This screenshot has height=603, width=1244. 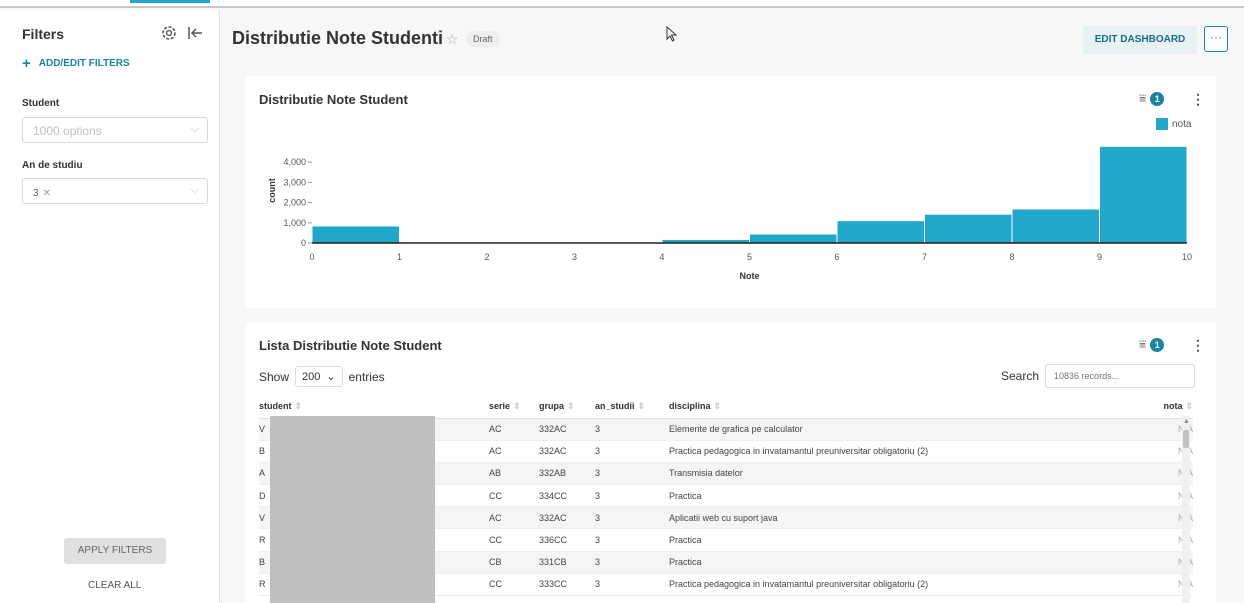 I want to click on column-header-grupa: grupa ⇕, so click(x=567, y=407).